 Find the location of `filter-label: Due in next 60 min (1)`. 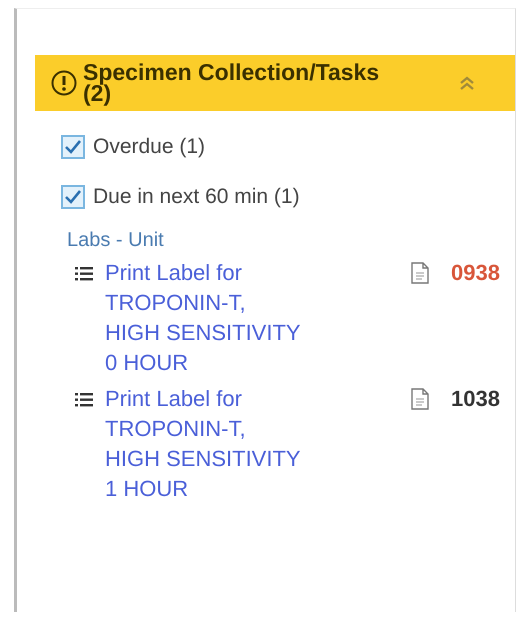

filter-label: Due in next 60 min (1) is located at coordinates (196, 197).